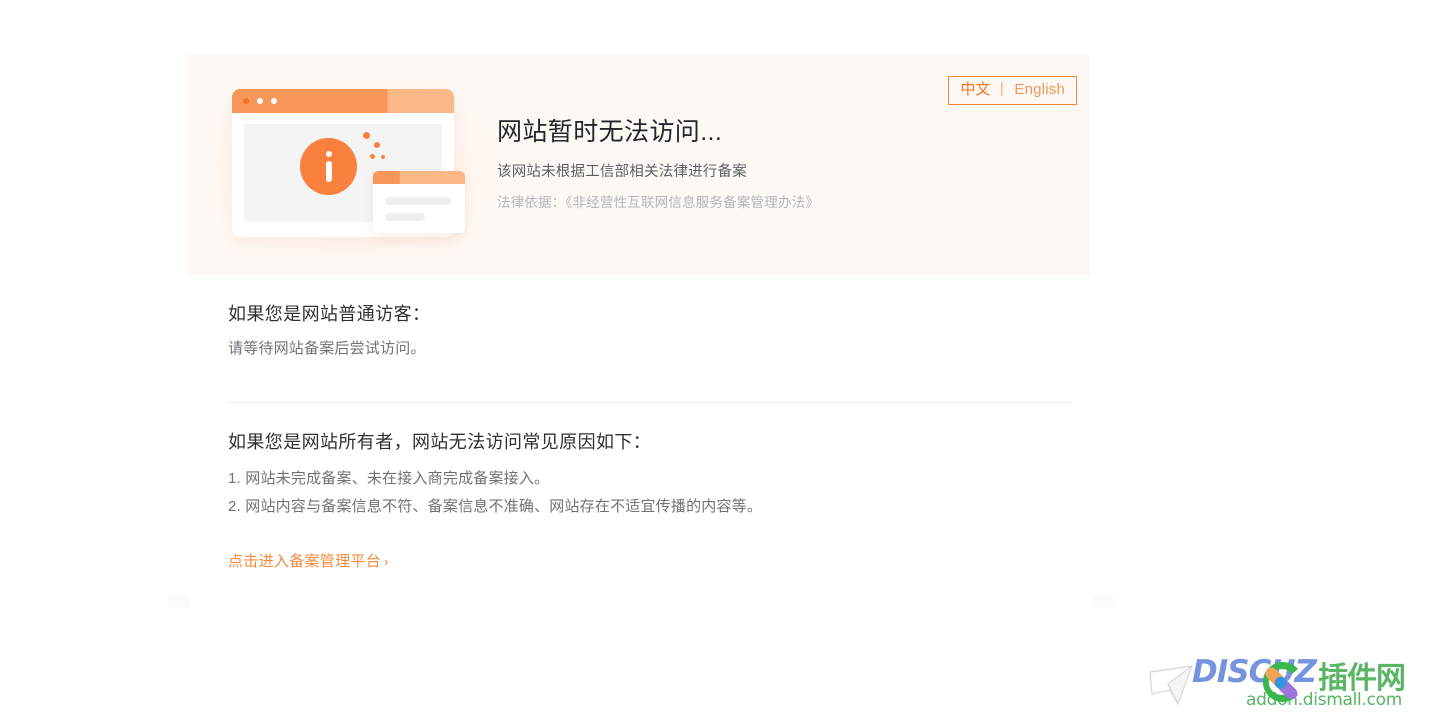 The image size is (1436, 719). Describe the element at coordinates (419, 177) in the screenshot. I see `mini-window-titlebar-graphic` at that location.